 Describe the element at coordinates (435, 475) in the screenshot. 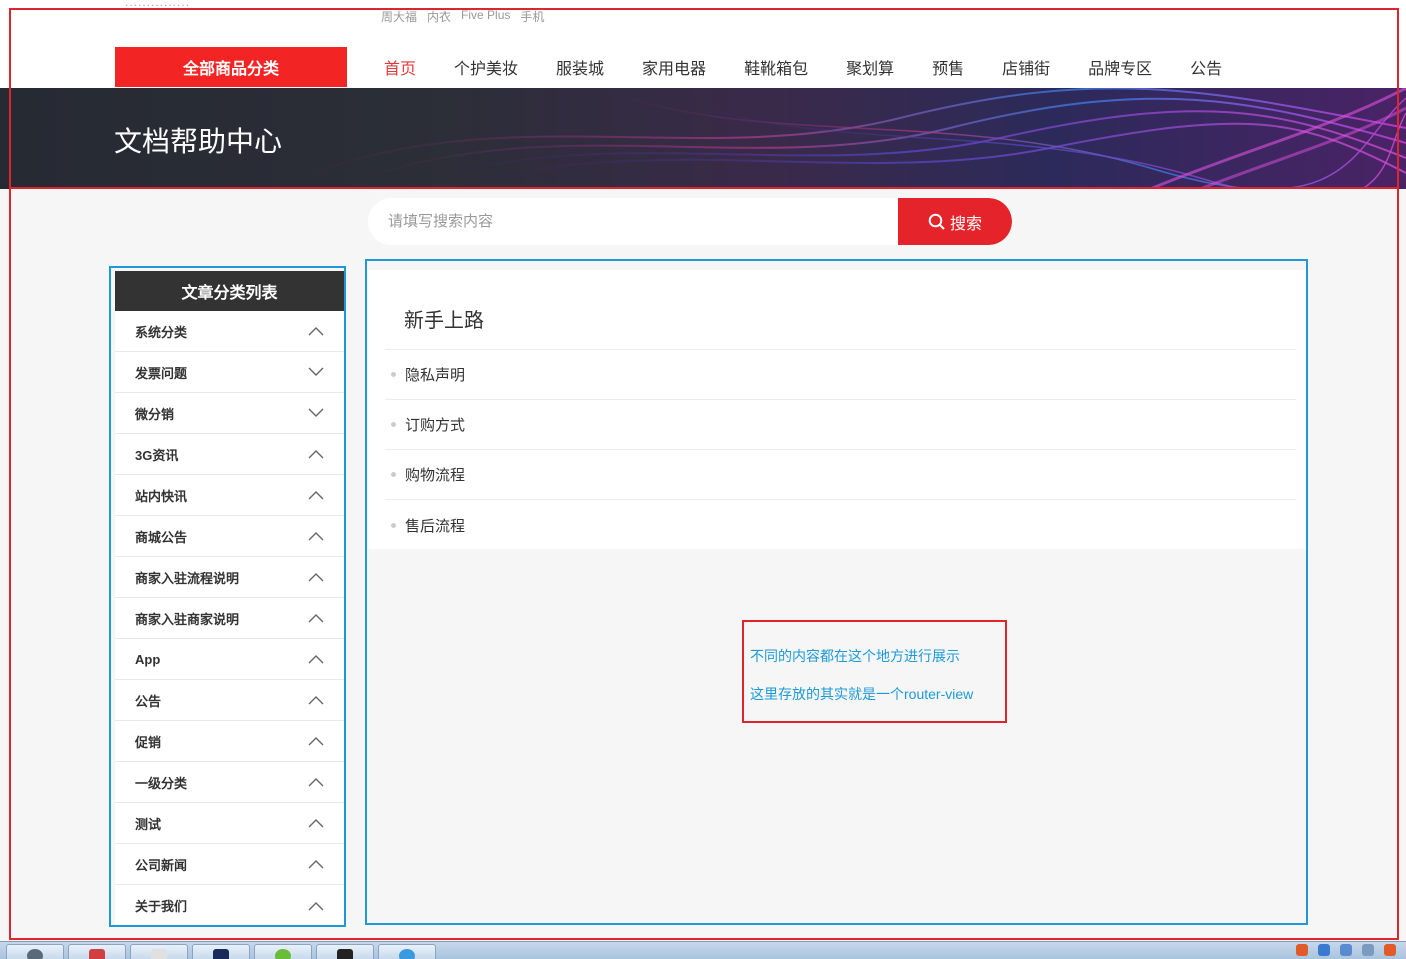

I see `article-label: 购物流程` at that location.